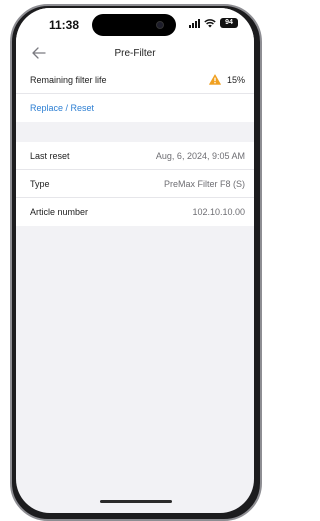 This screenshot has width=320, height=521. I want to click on signal-icon, so click(194, 23).